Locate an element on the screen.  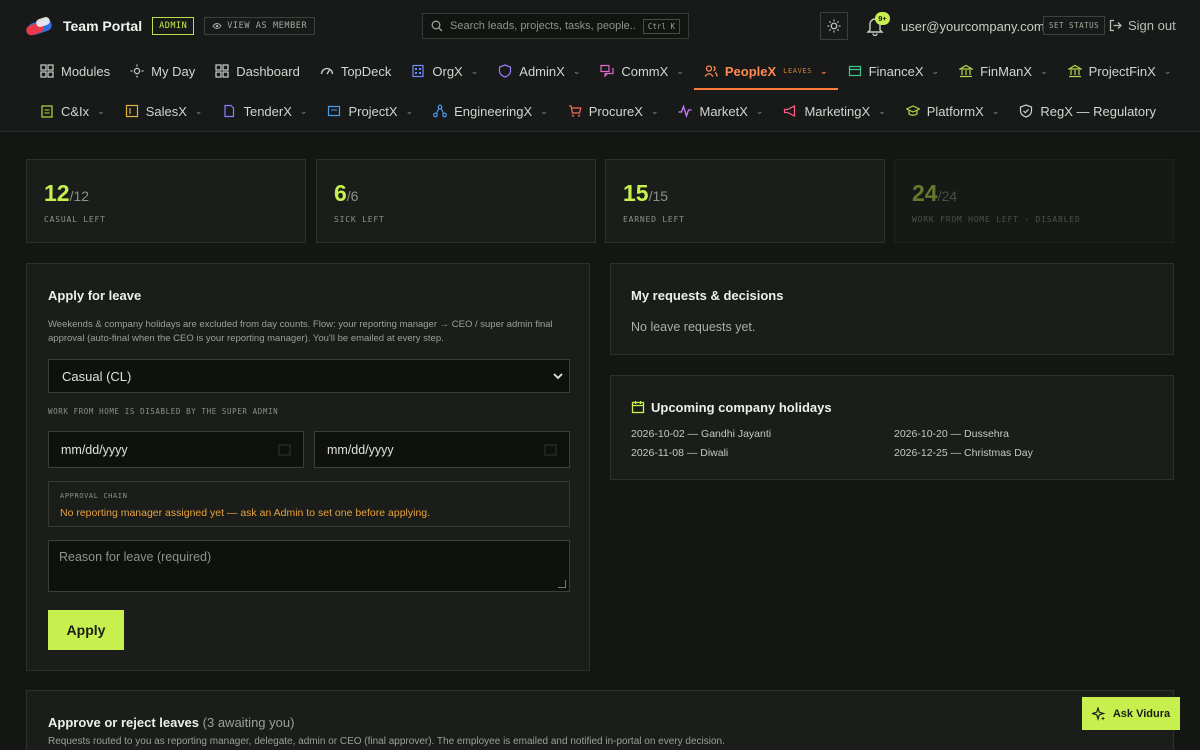
nav-orgx: OrgX ⌄ is located at coordinates (444, 71).